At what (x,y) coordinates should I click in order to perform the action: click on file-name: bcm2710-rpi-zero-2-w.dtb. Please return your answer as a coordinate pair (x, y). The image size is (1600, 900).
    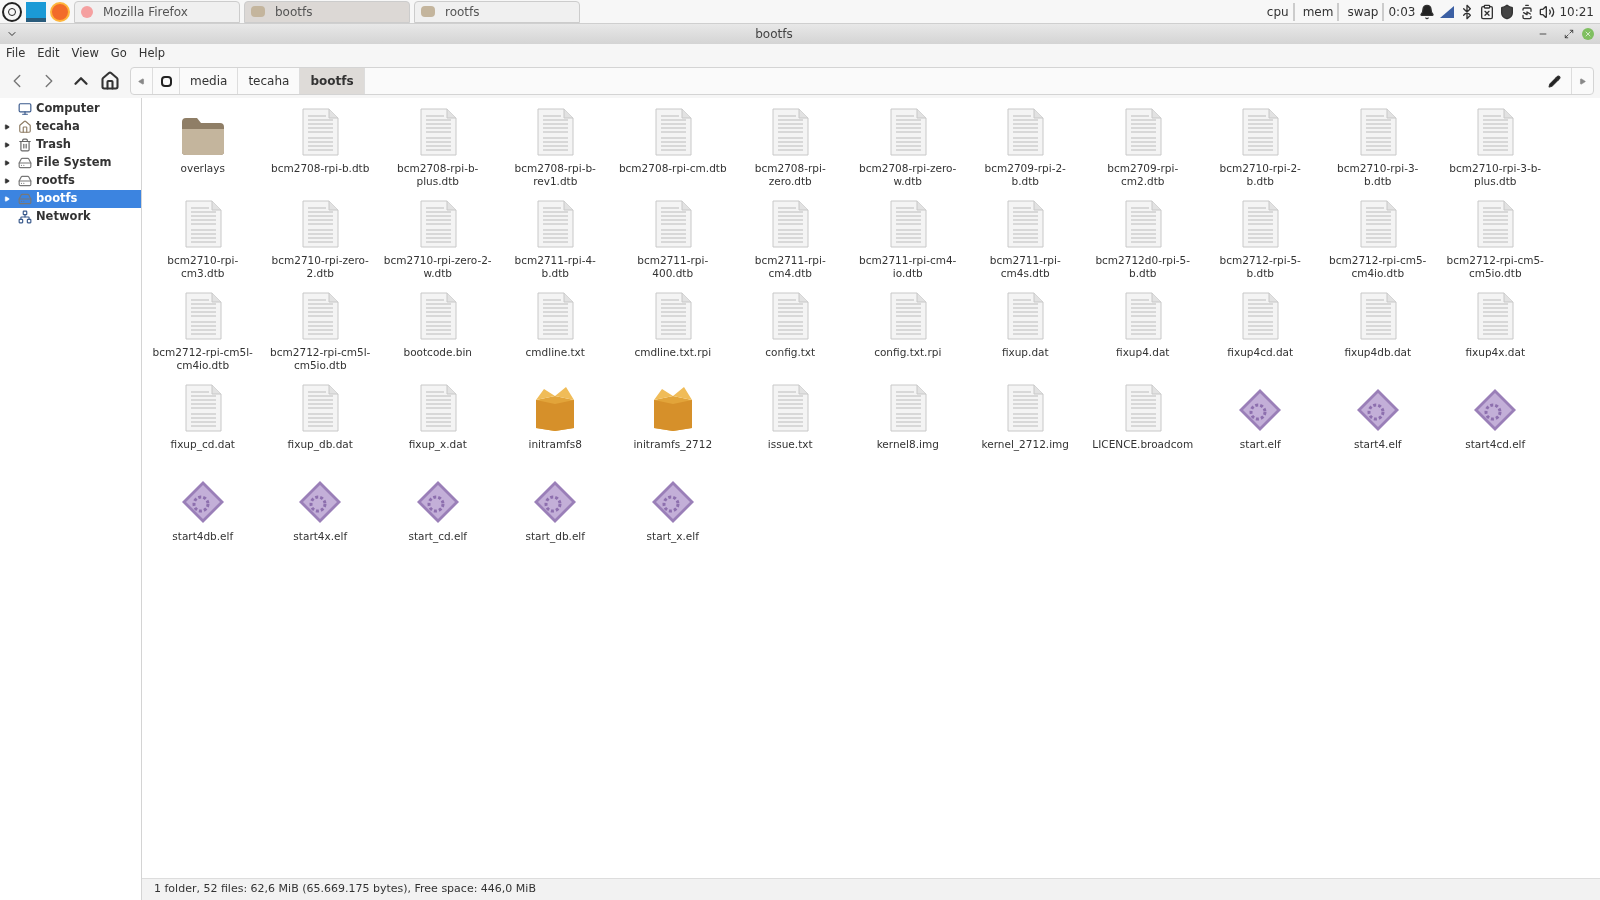
    Looking at the image, I should click on (437, 267).